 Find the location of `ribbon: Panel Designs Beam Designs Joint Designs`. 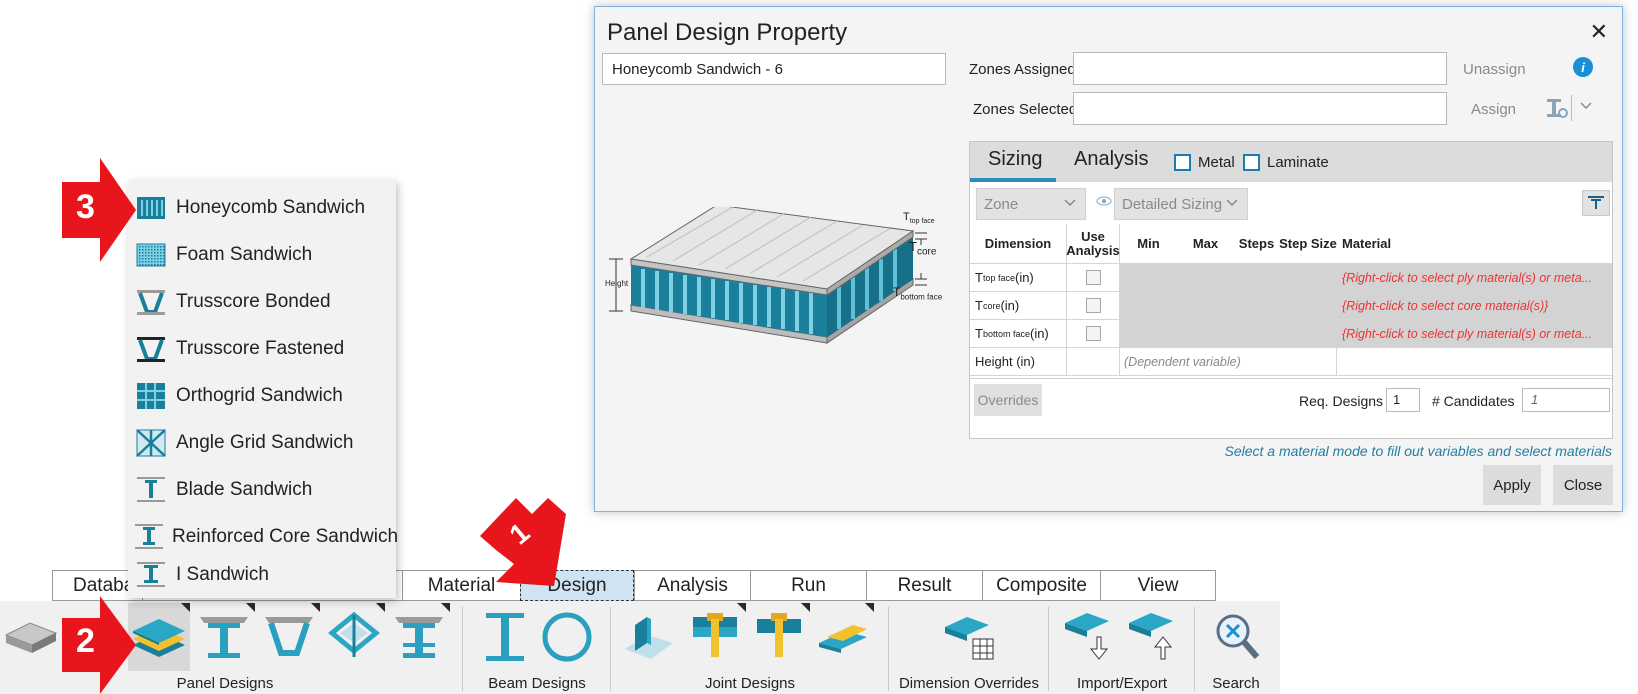

ribbon: Panel Designs Beam Designs Joint Designs is located at coordinates (640, 647).